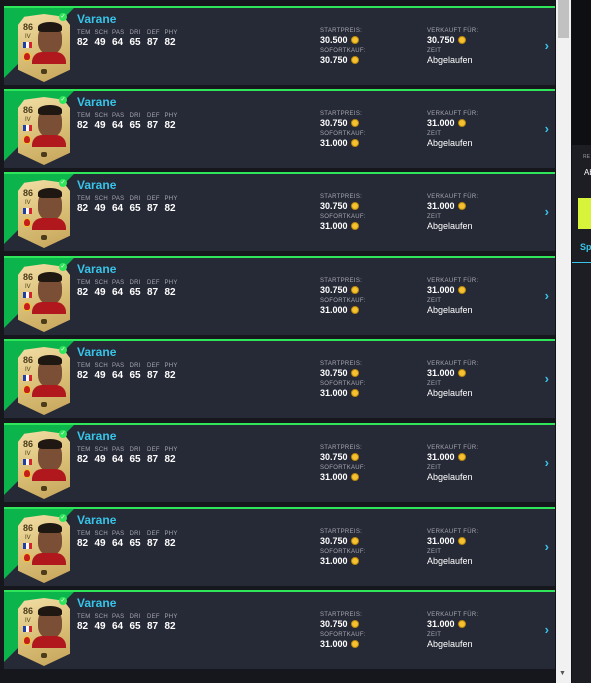 Image resolution: width=591 pixels, height=683 pixels. I want to click on sofortkauf-value: 31.000, so click(334, 644).